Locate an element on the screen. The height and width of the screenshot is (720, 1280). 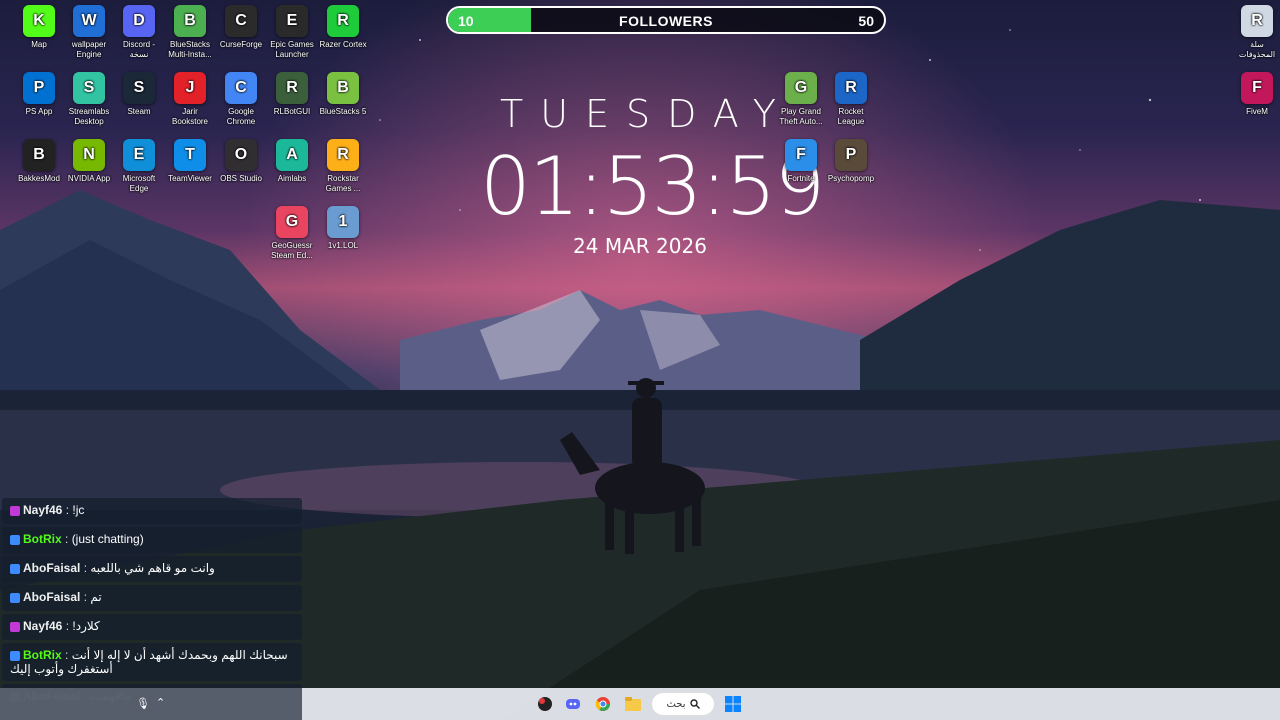
desktop-icon-fortnite: F Fortnite is located at coordinates (801, 161).